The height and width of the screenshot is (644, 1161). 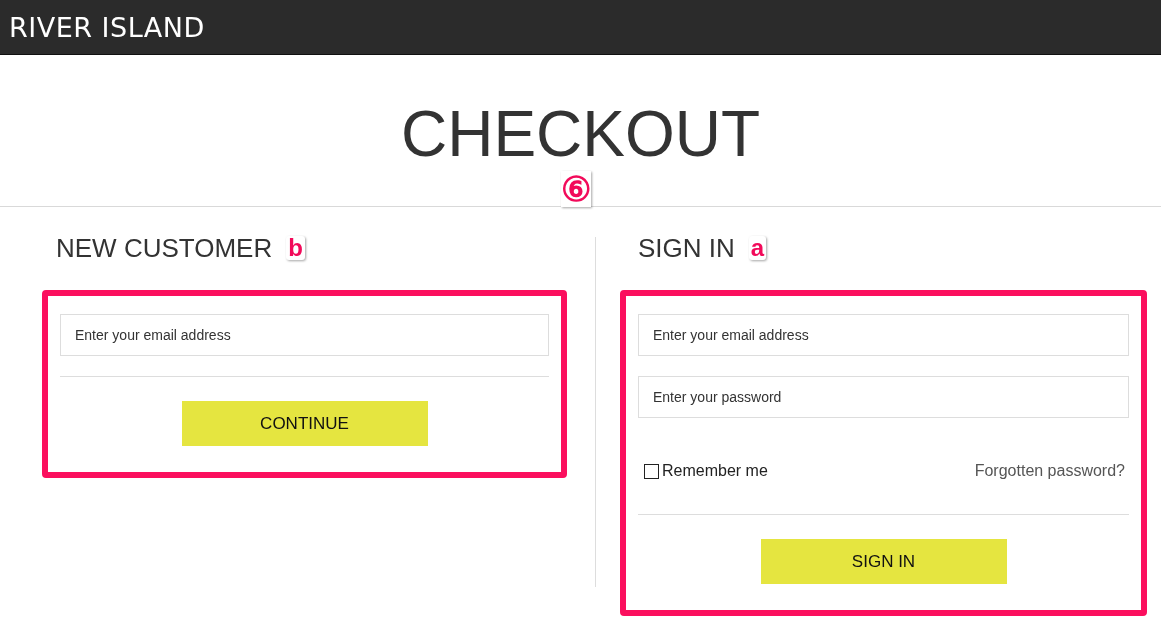 What do you see at coordinates (883, 561) in the screenshot?
I see `sign-in-button: SIGN IN` at bounding box center [883, 561].